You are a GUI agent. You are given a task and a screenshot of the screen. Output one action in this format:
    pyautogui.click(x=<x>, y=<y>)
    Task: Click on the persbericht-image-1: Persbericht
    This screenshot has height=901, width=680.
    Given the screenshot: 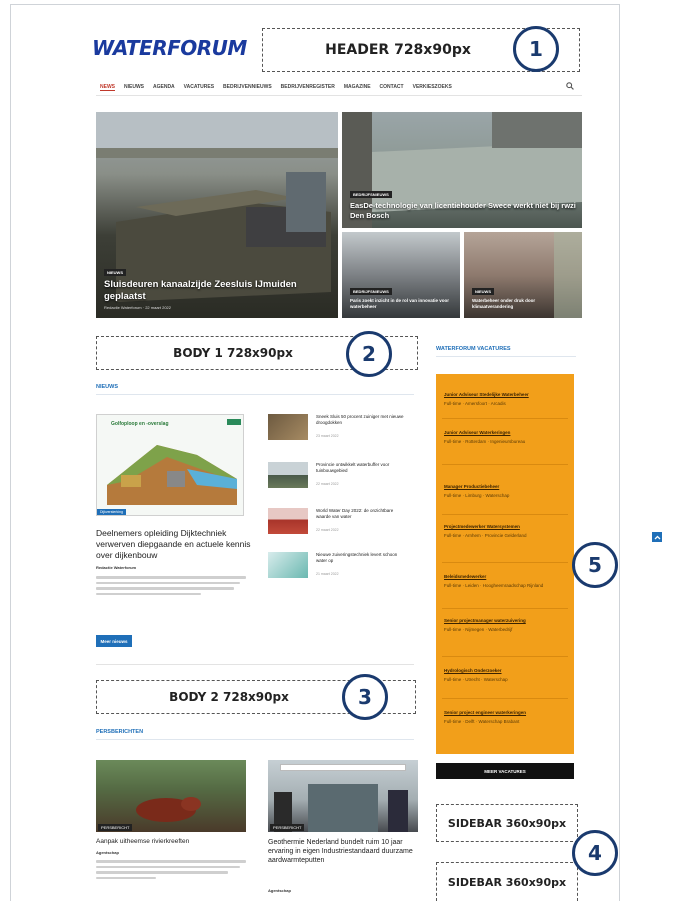 What is the action you would take?
    pyautogui.click(x=171, y=796)
    